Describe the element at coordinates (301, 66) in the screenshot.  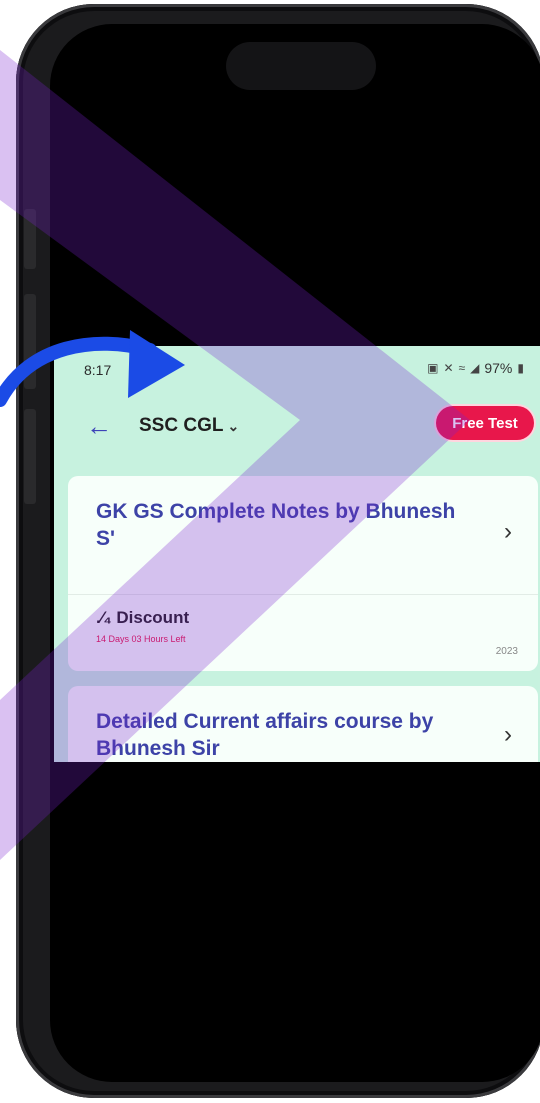
I see `dynamic-island` at that location.